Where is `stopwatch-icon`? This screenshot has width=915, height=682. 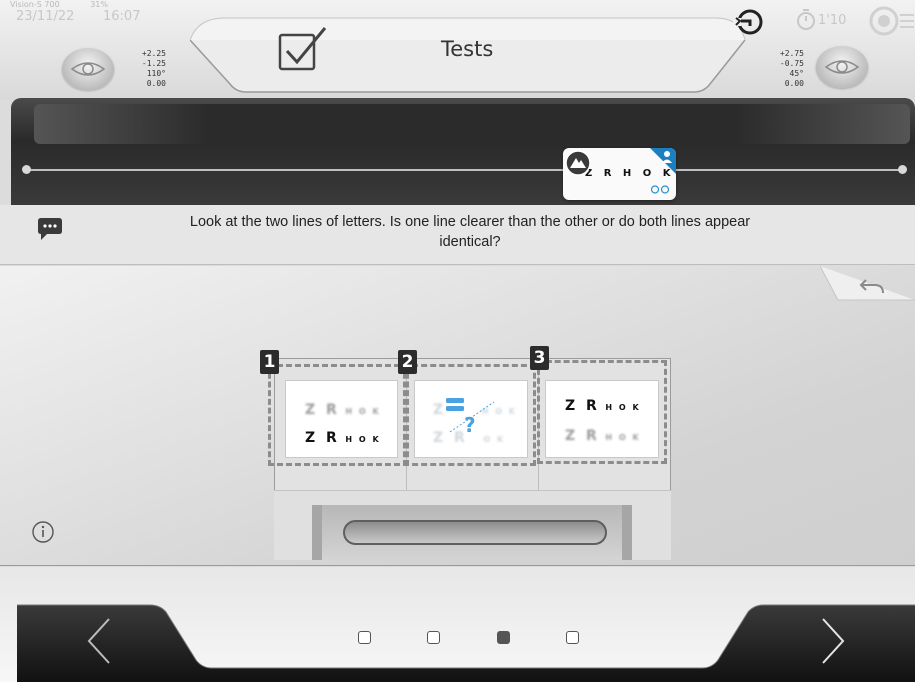 stopwatch-icon is located at coordinates (806, 22).